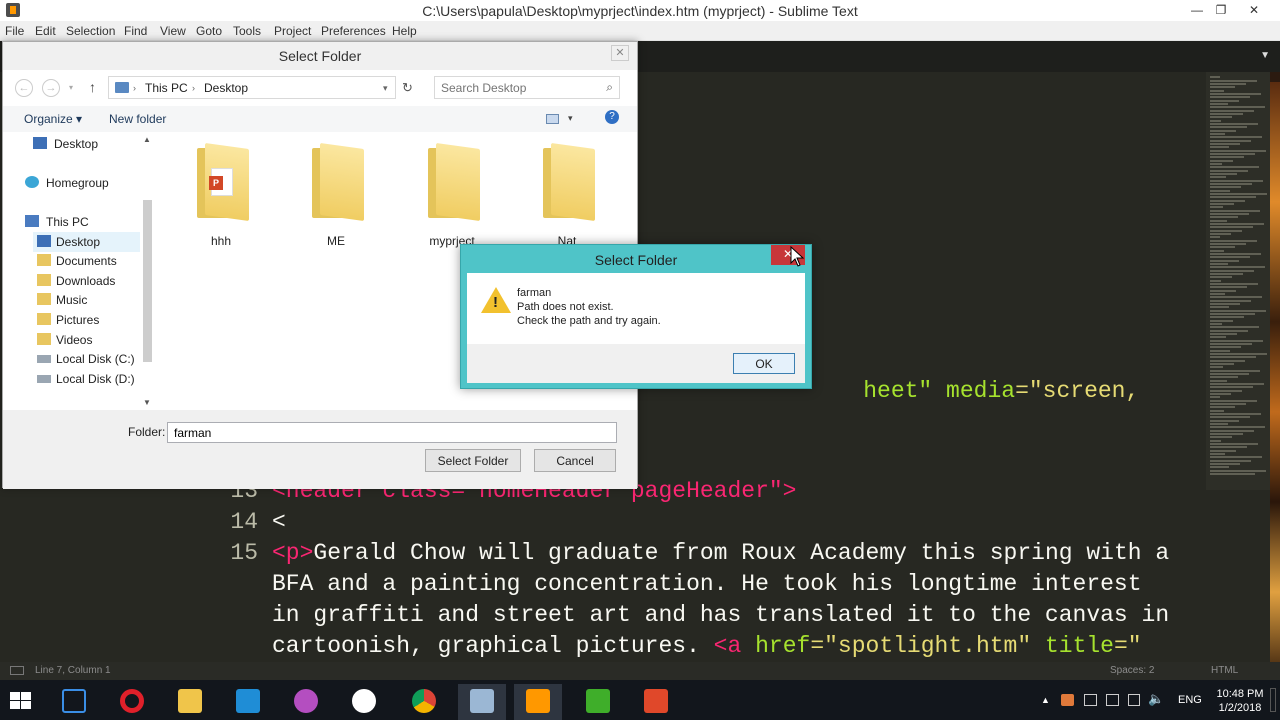 The width and height of the screenshot is (1280, 720). What do you see at coordinates (1275, 377) in the screenshot?
I see `editor-scrollbar` at bounding box center [1275, 377].